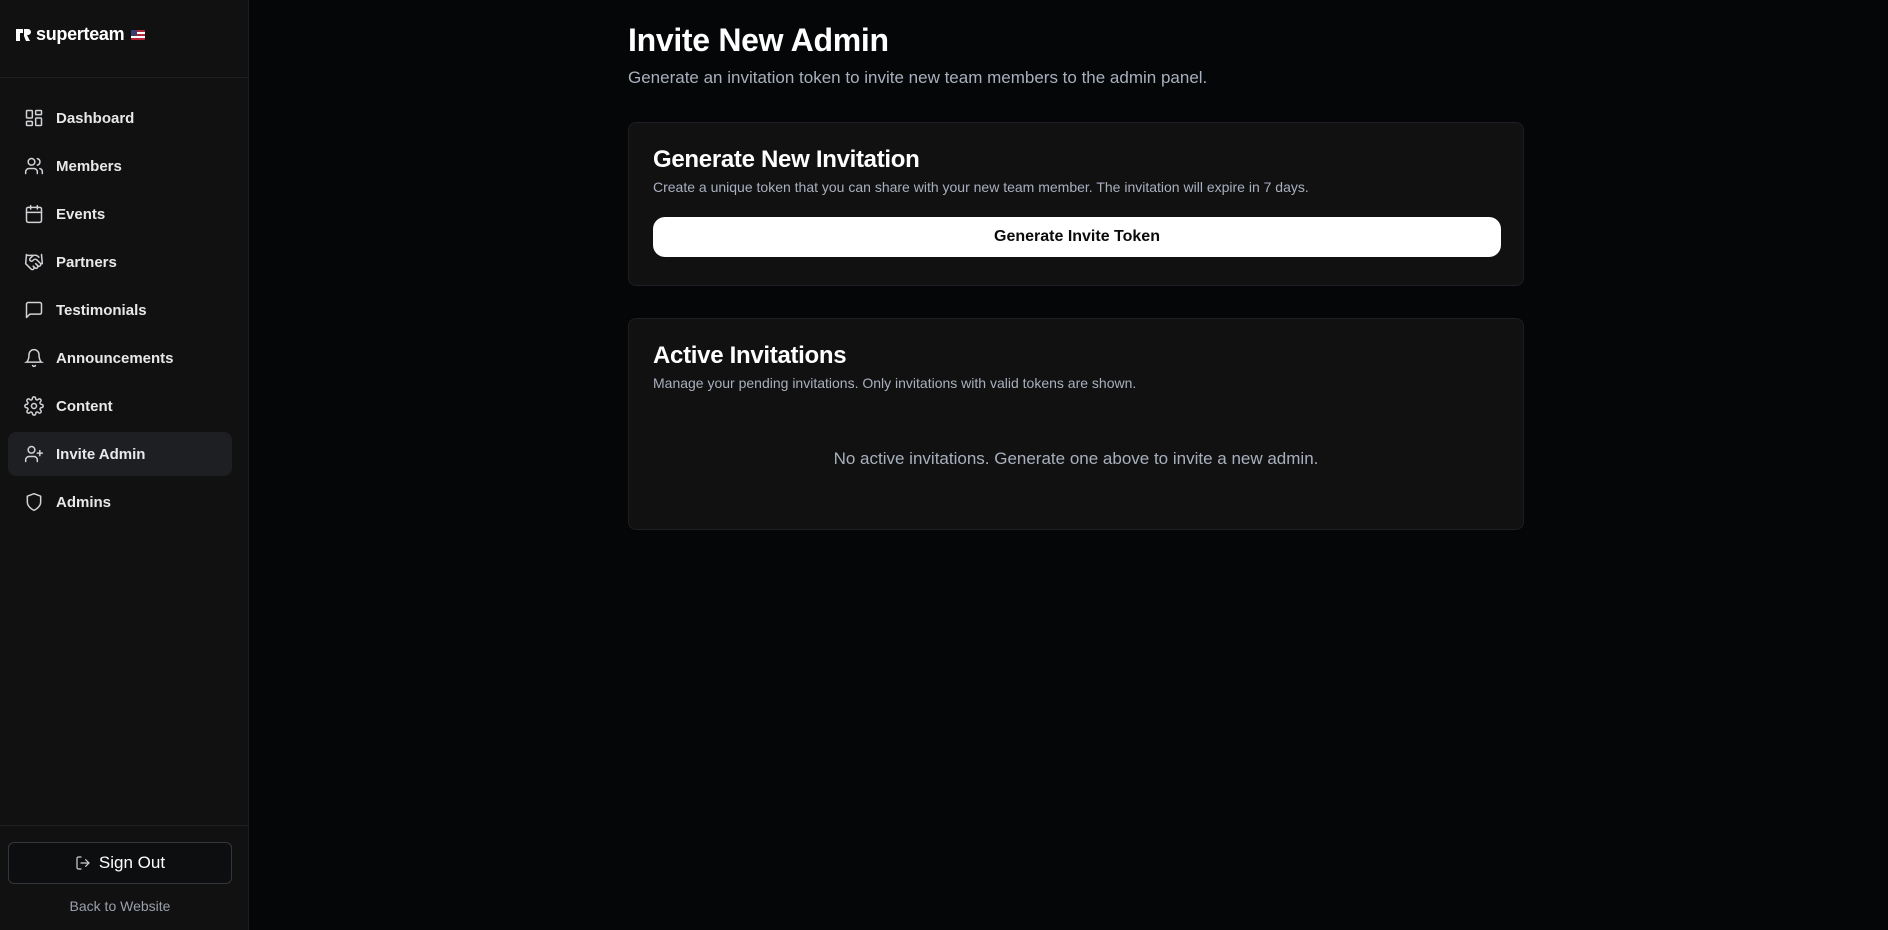  Describe the element at coordinates (120, 214) in the screenshot. I see `sidebar-item-events: Events` at that location.